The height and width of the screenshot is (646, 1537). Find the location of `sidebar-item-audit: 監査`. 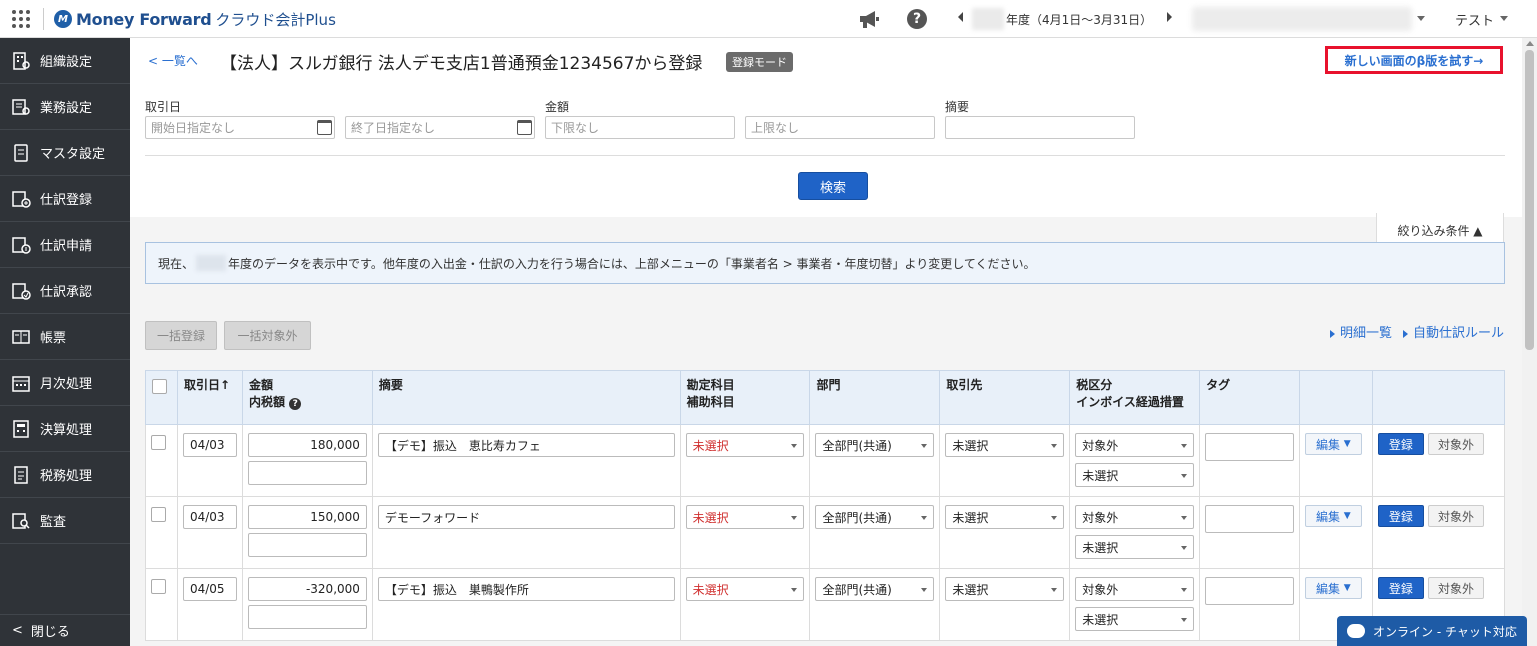

sidebar-item-audit: 監査 is located at coordinates (65, 521).